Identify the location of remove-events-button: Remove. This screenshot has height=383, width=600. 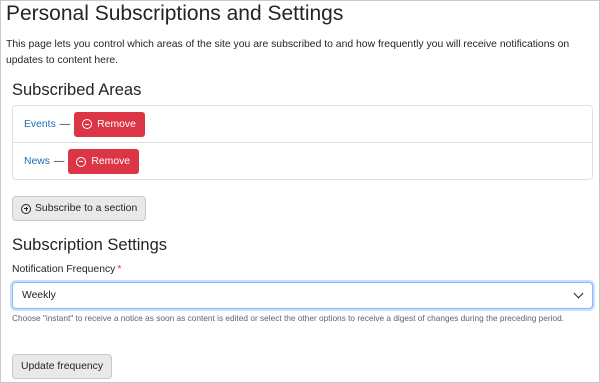
(109, 124).